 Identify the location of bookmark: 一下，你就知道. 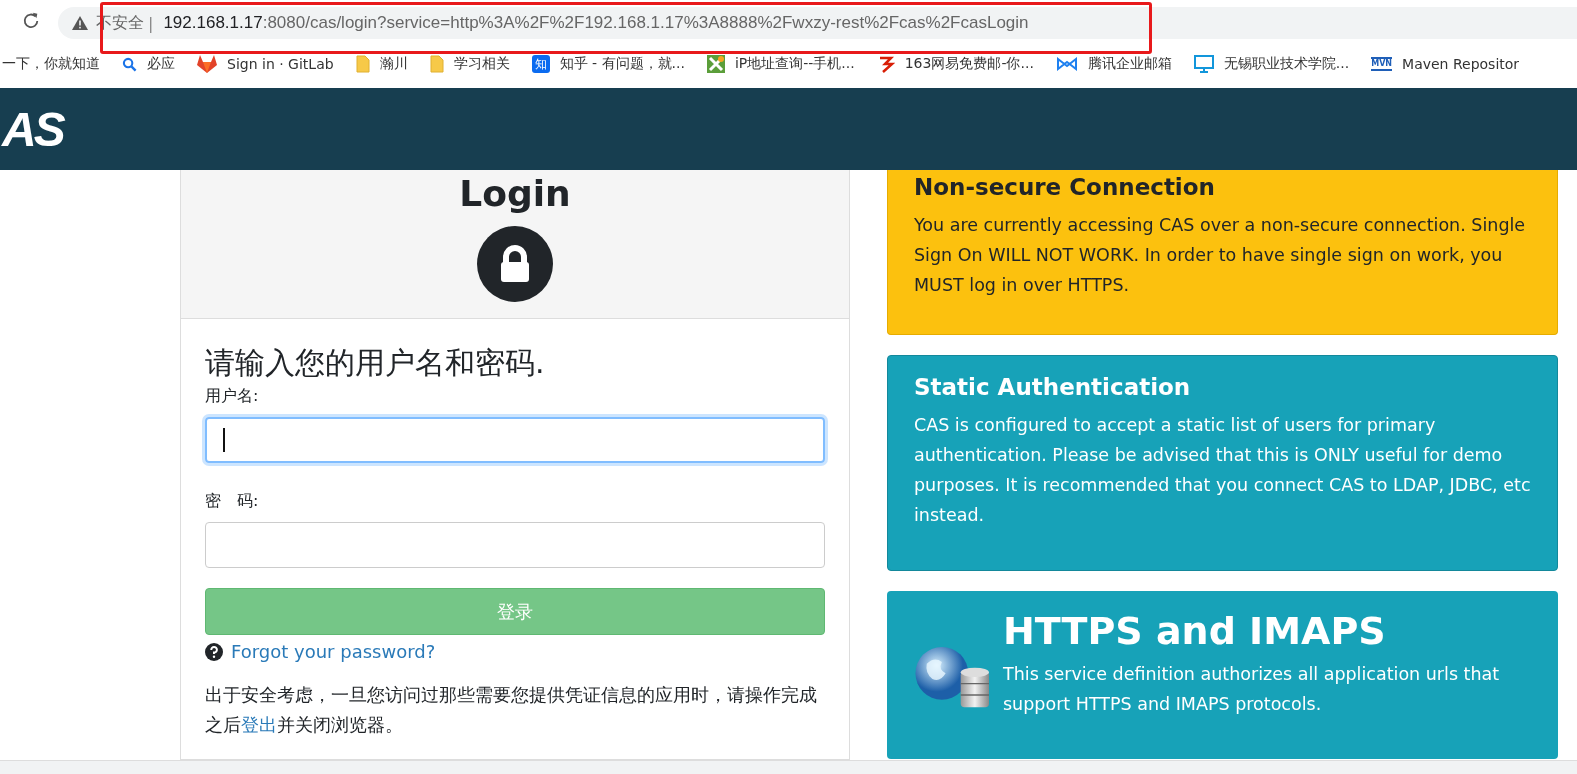
(51, 64).